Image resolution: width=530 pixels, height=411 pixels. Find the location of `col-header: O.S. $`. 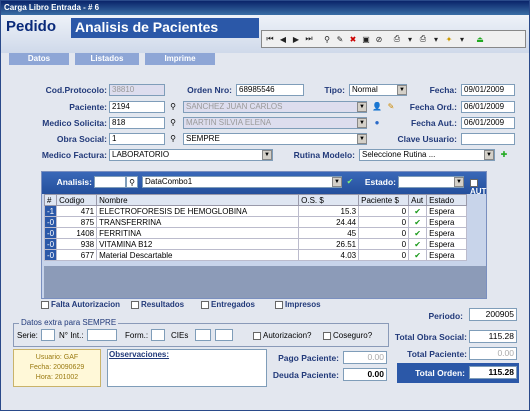

col-header: O.S. $ is located at coordinates (329, 200).